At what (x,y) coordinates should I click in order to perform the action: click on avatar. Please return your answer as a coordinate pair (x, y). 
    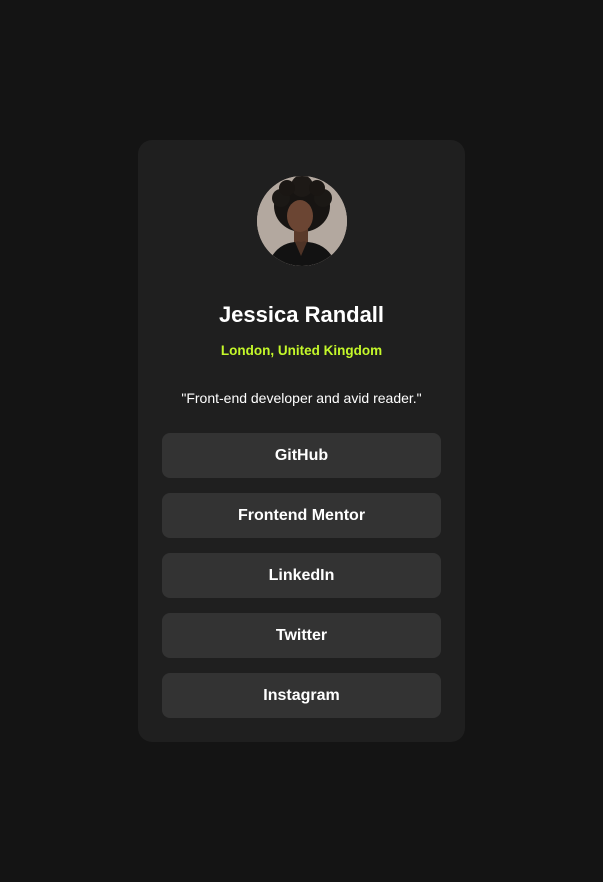
    Looking at the image, I should click on (302, 221).